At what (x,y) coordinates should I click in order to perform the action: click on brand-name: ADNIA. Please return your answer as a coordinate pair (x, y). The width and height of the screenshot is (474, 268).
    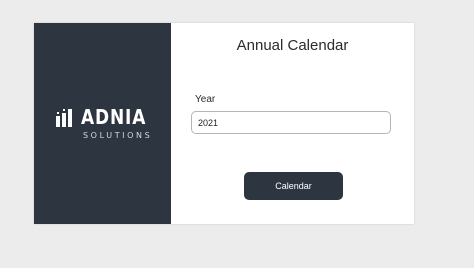
    Looking at the image, I should click on (114, 117).